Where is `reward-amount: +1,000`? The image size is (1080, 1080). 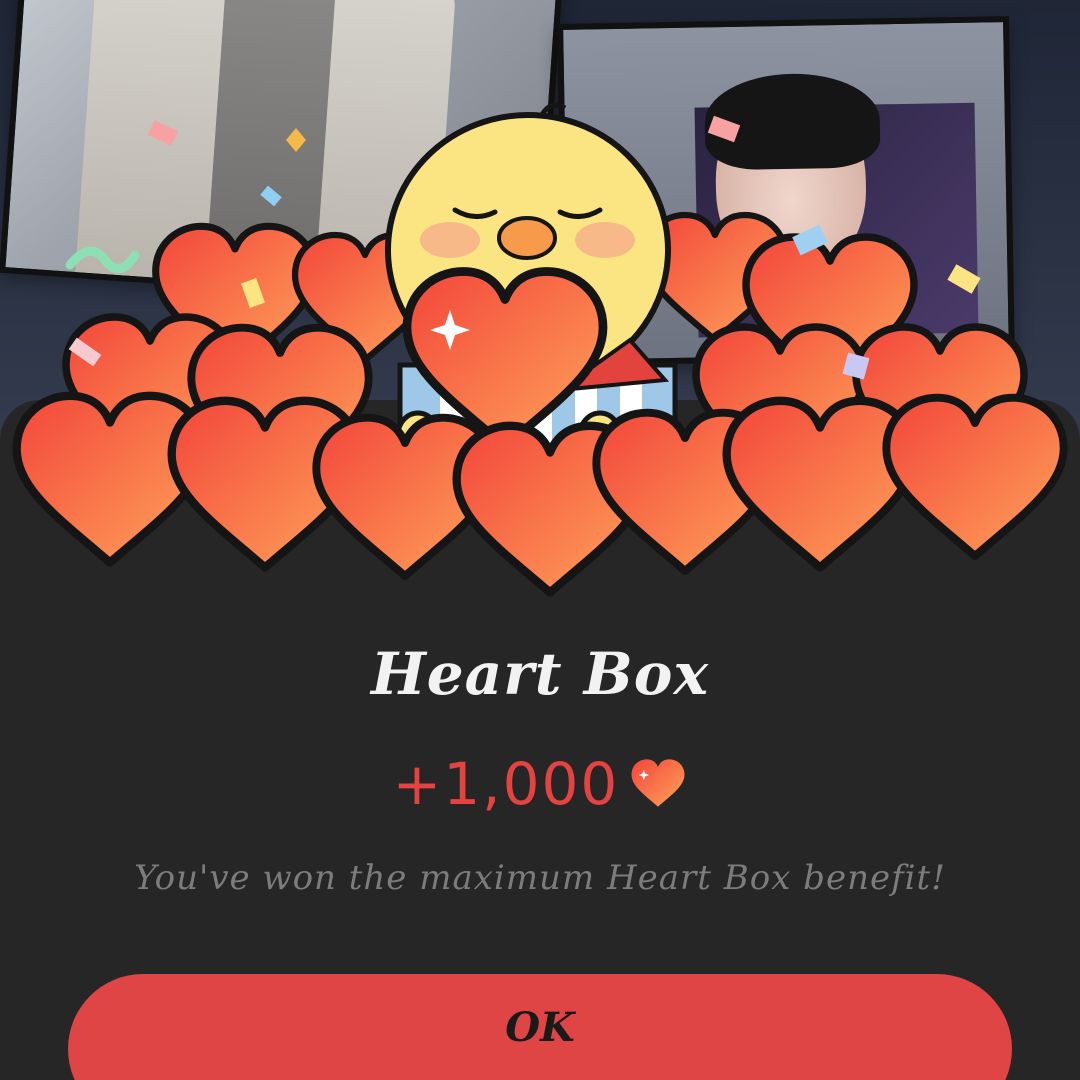 reward-amount: +1,000 is located at coordinates (506, 784).